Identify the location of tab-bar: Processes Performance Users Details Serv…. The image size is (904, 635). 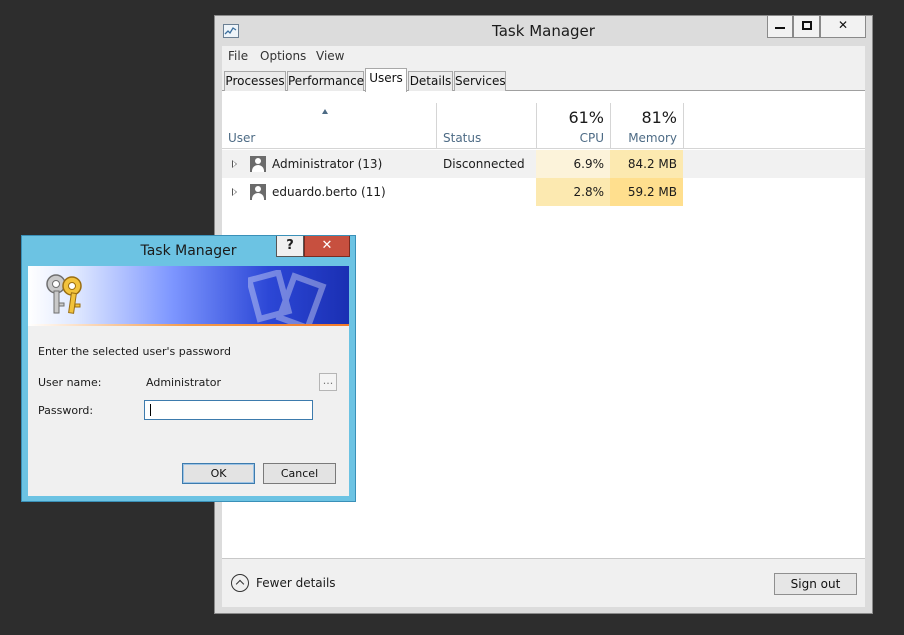
(543, 79).